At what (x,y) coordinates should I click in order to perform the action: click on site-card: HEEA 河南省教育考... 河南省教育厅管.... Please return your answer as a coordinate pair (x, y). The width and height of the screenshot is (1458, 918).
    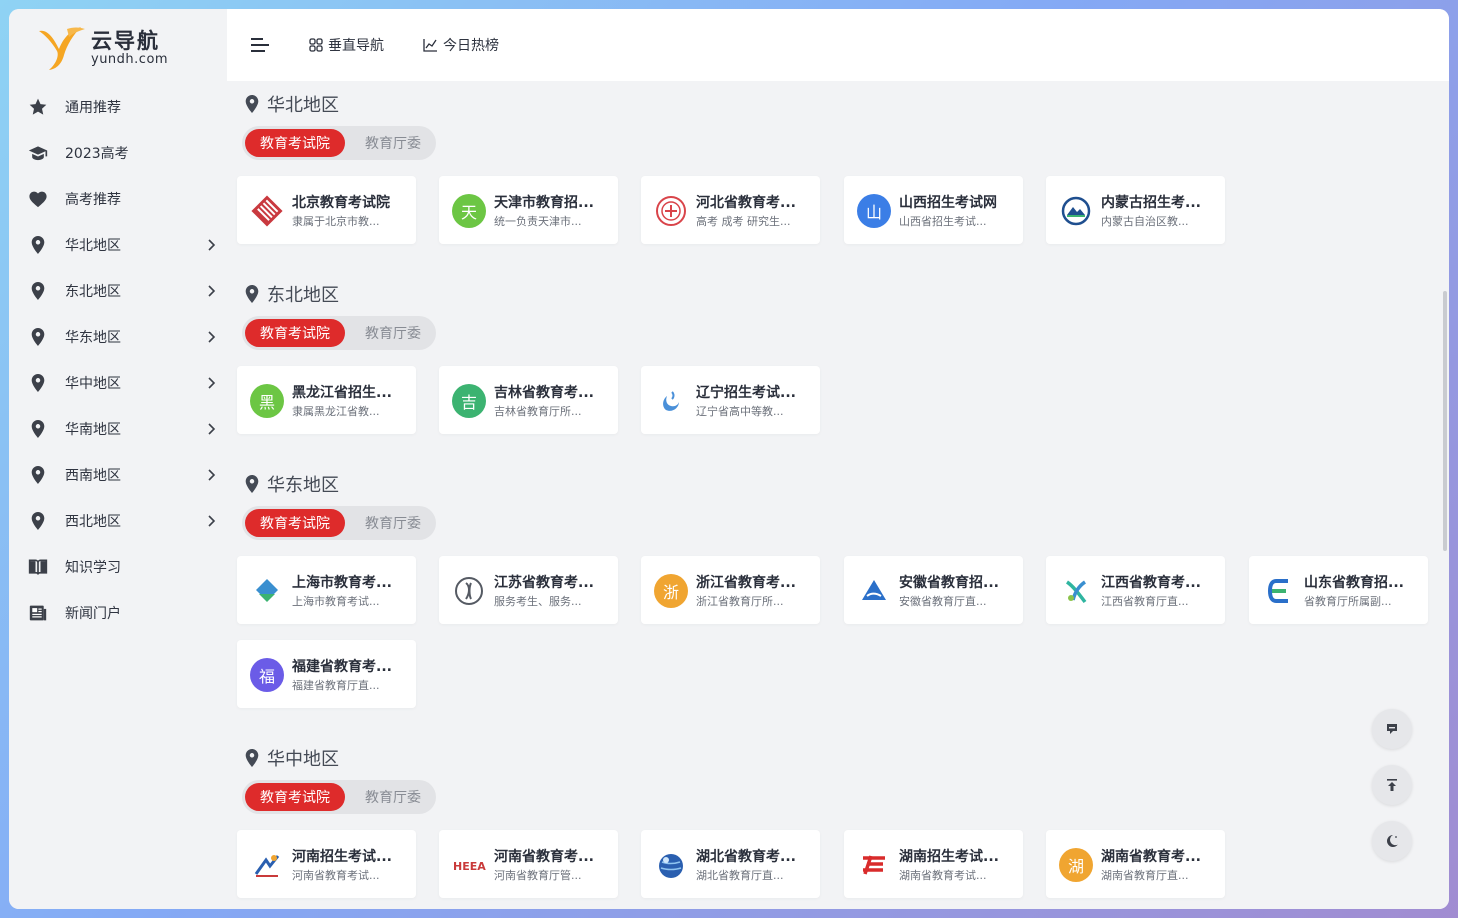
    Looking at the image, I should click on (528, 864).